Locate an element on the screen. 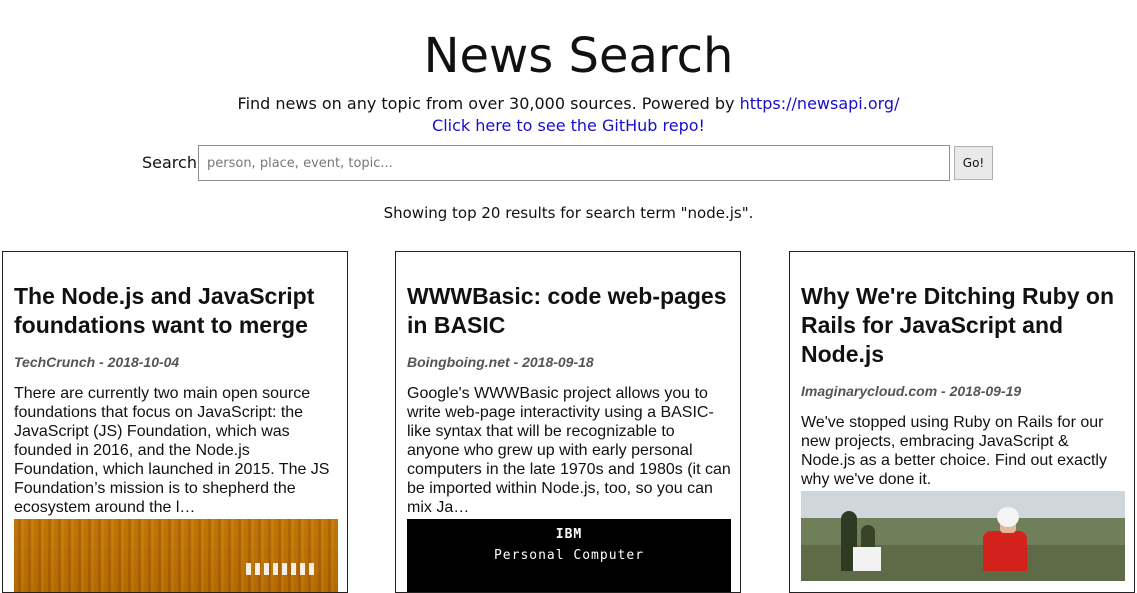 The width and height of the screenshot is (1137, 593). article-image: IBM Personal Computer is located at coordinates (569, 555).